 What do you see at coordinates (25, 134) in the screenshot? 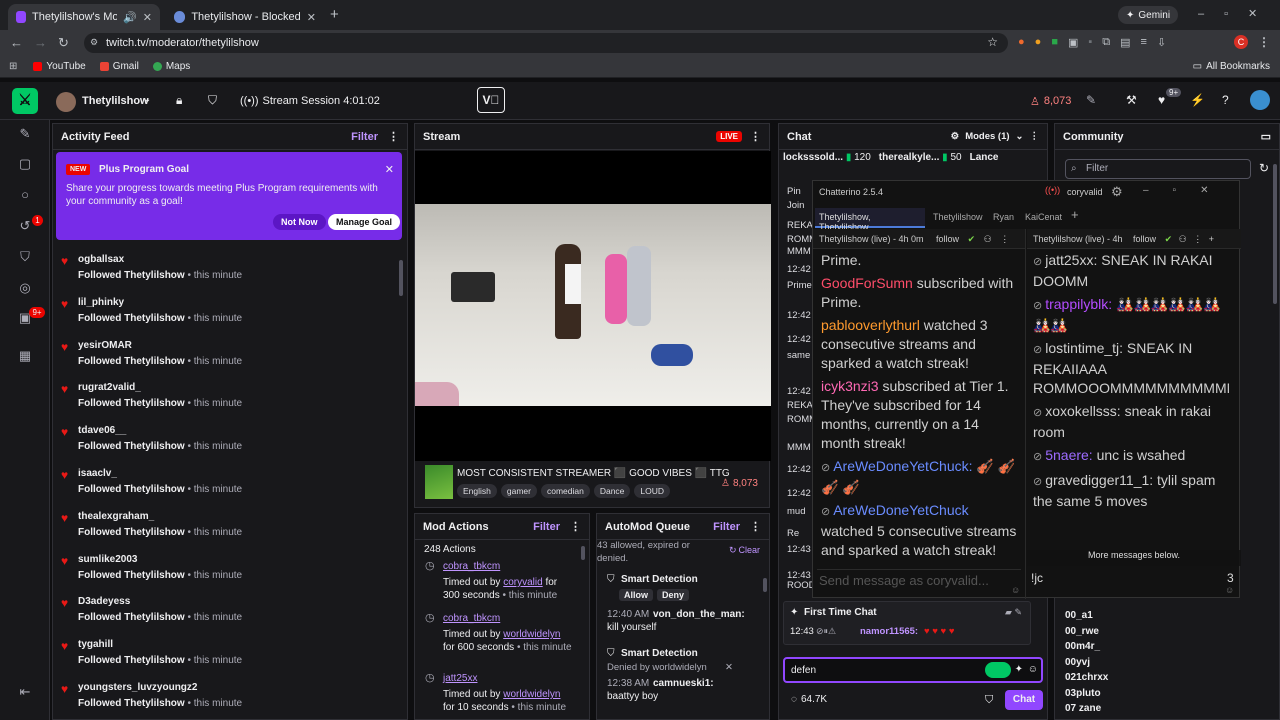
I see `pencil-icon: ✎` at bounding box center [25, 134].